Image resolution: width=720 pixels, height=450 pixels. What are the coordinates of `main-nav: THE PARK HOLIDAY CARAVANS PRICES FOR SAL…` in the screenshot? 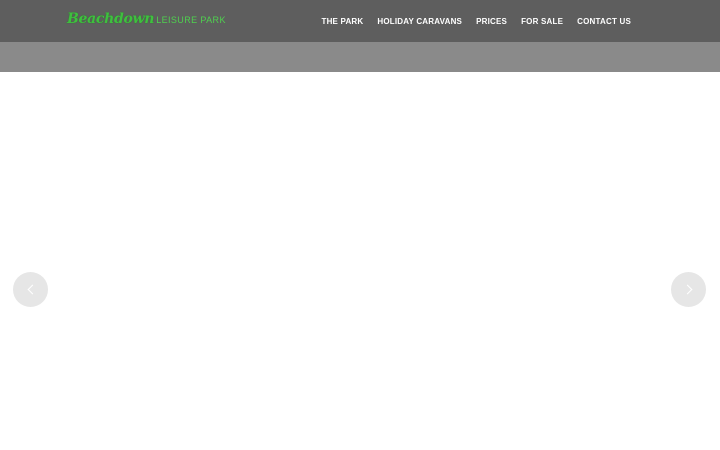 It's located at (476, 21).